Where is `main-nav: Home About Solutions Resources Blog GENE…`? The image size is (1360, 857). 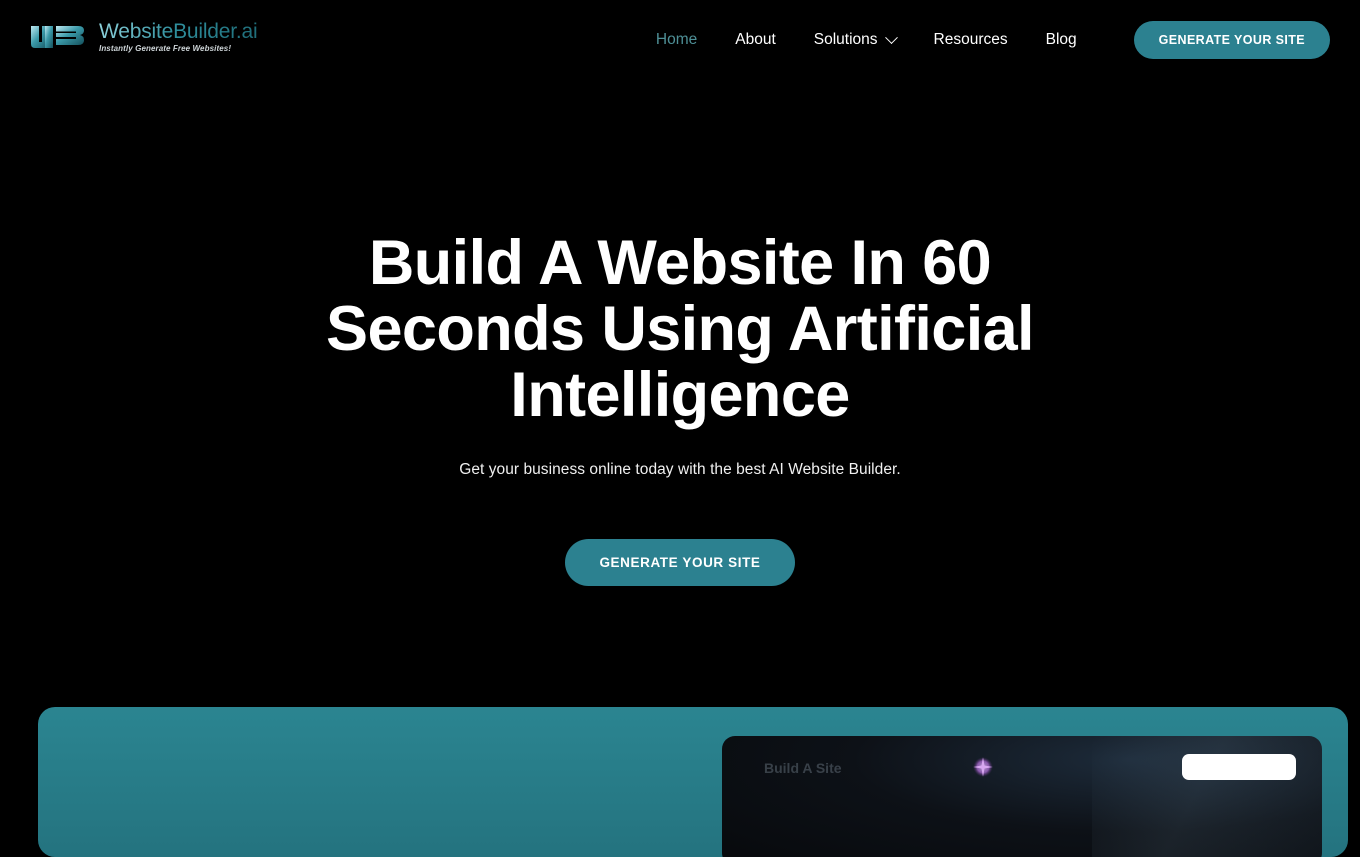 main-nav: Home About Solutions Resources Blog GENE… is located at coordinates (983, 40).